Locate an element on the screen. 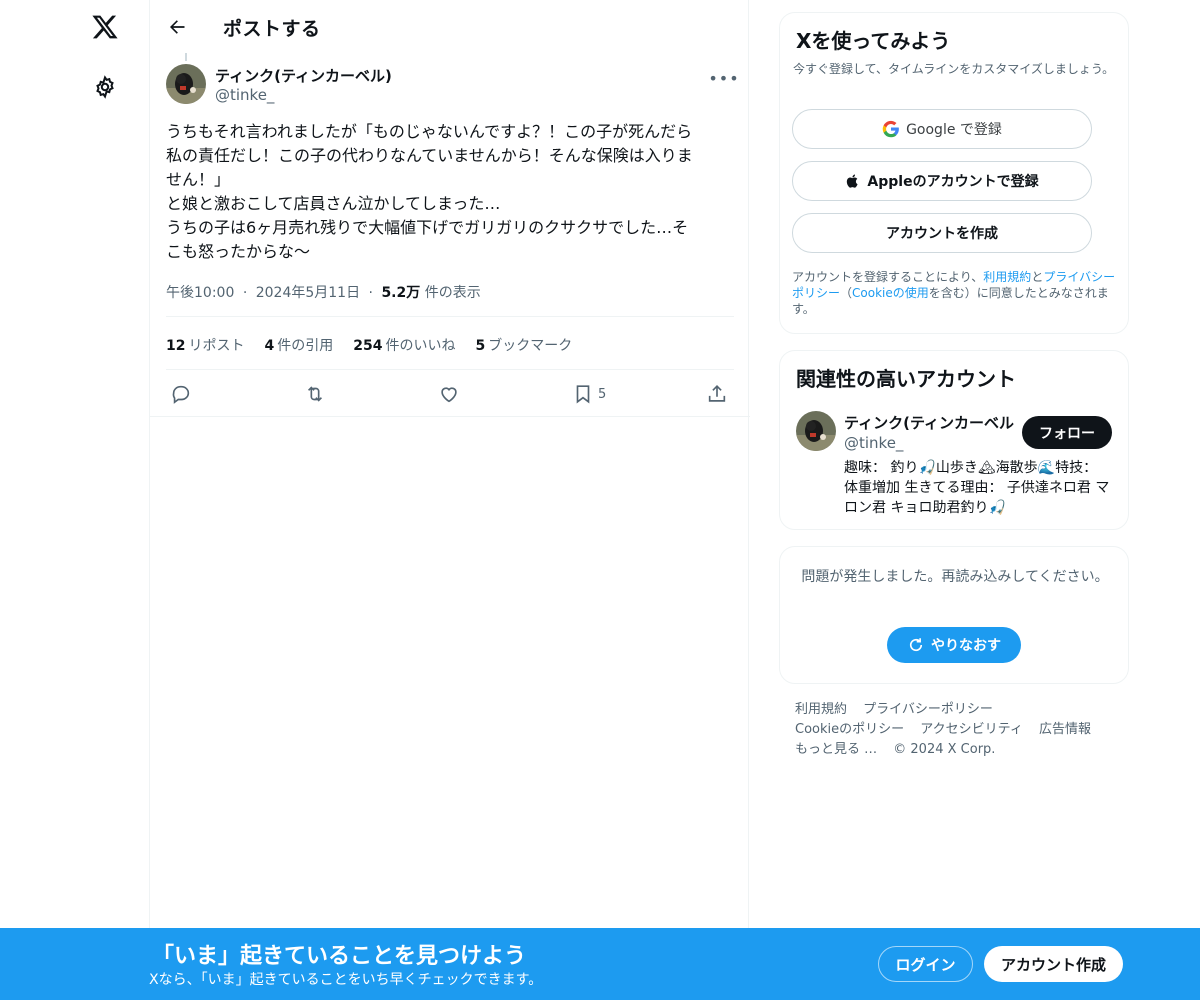  create-account-label: アカウントを作成 is located at coordinates (942, 234).